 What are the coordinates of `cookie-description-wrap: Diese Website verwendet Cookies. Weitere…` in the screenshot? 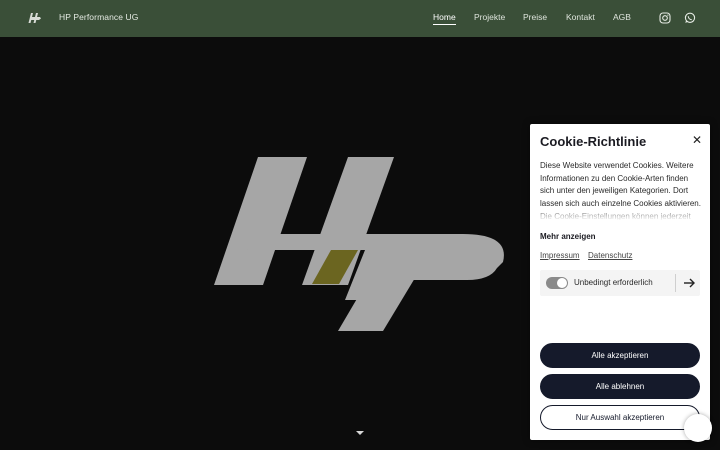 It's located at (621, 190).